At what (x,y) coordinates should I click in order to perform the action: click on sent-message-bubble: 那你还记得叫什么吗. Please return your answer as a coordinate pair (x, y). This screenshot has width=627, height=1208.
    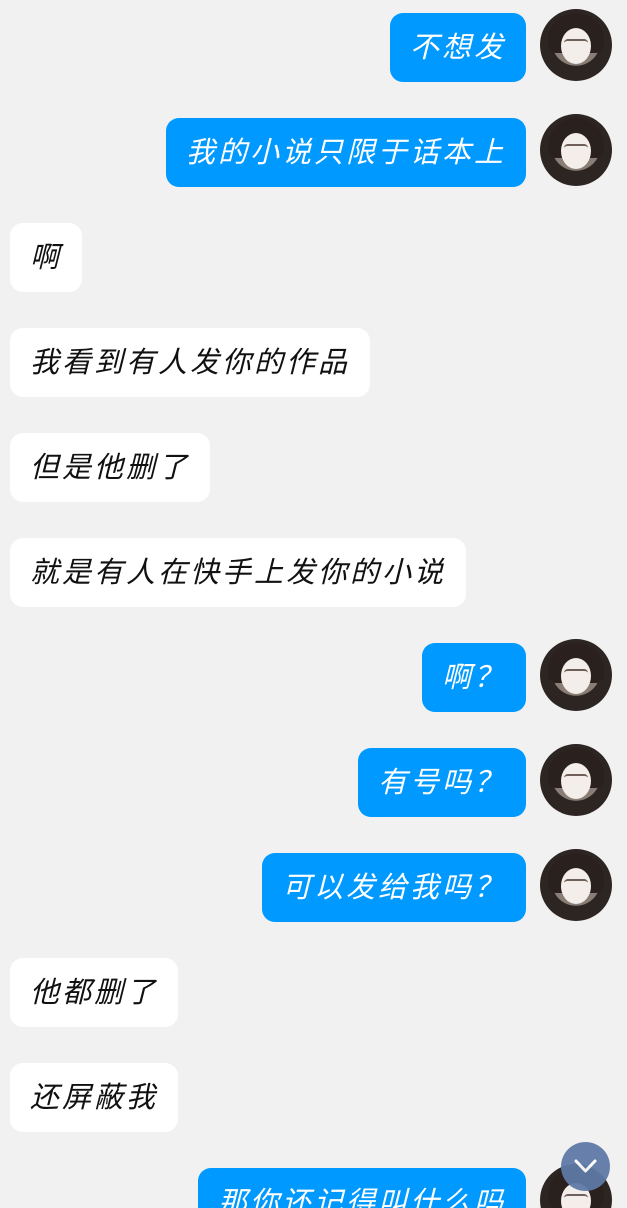
    Looking at the image, I should click on (361, 1188).